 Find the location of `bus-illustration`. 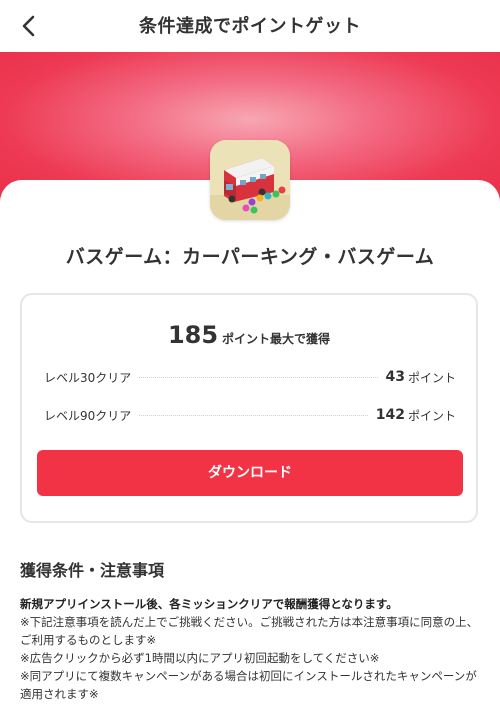

bus-illustration is located at coordinates (250, 180).